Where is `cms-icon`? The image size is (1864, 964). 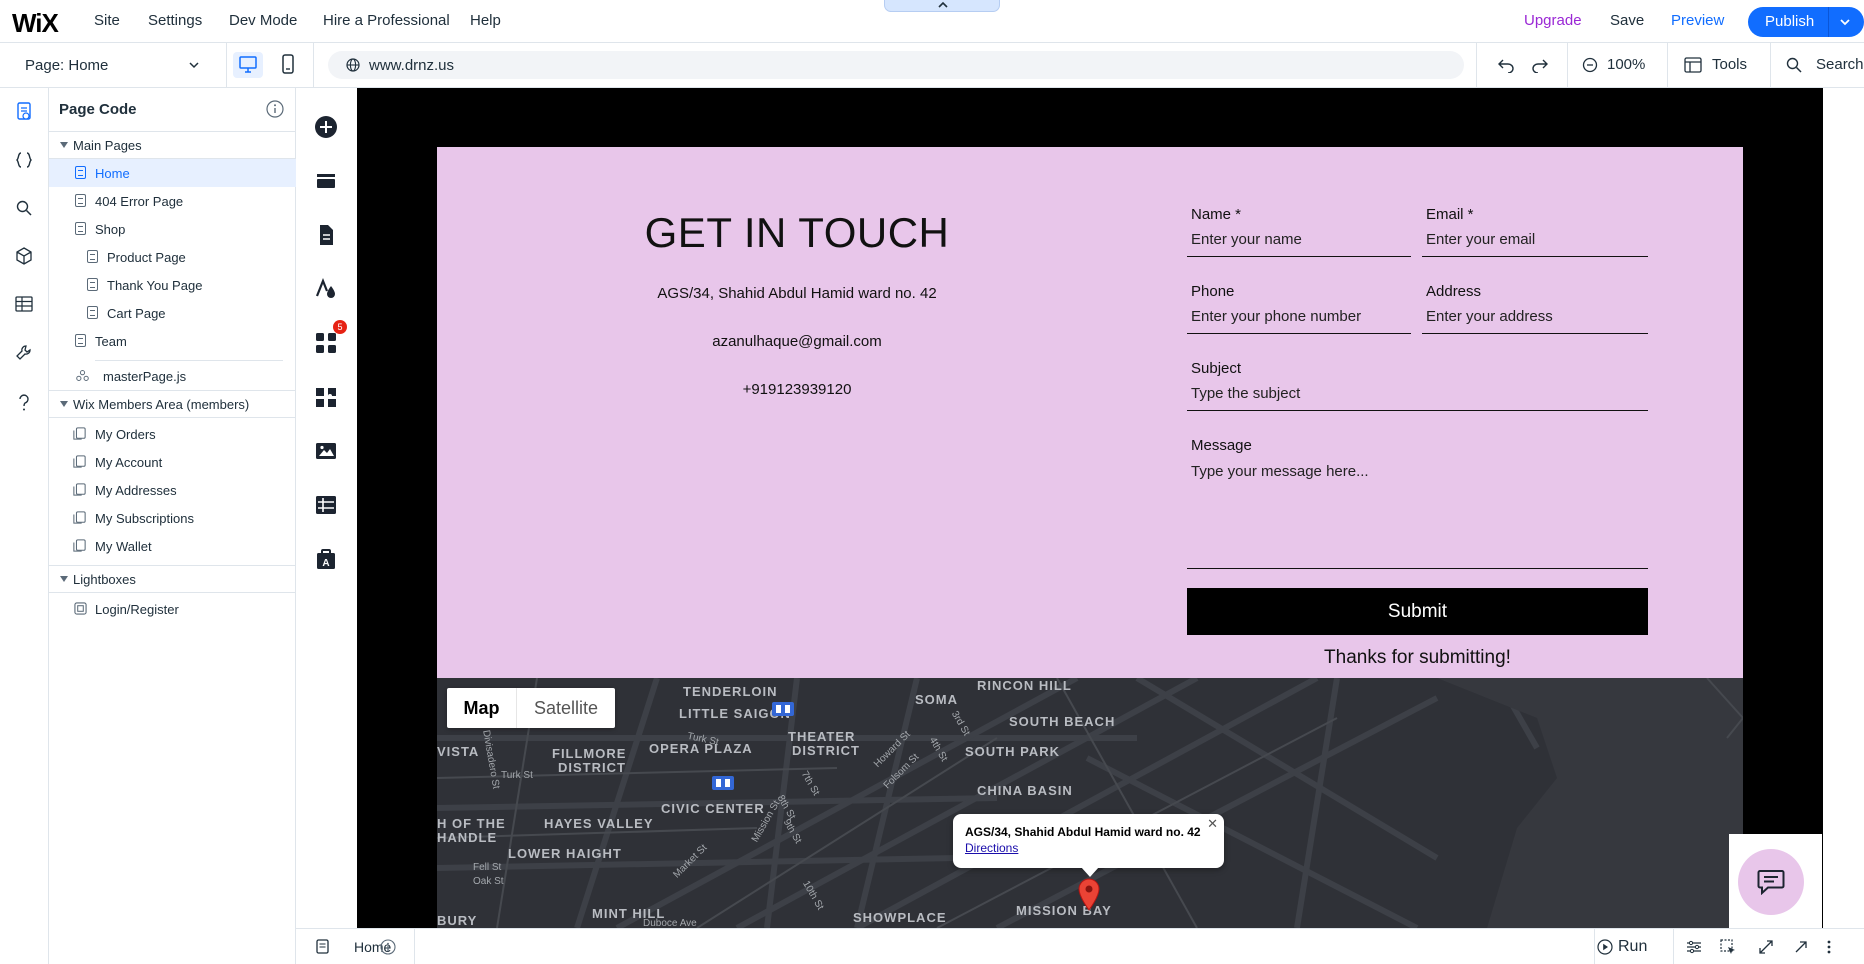
cms-icon is located at coordinates (326, 505).